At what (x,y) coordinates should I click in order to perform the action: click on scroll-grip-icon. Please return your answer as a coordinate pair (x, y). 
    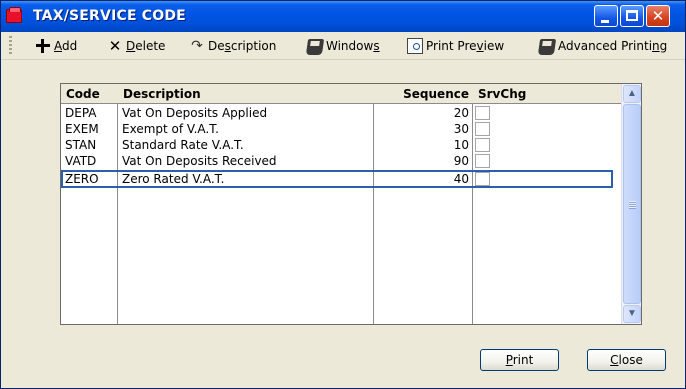
    Looking at the image, I should click on (632, 205).